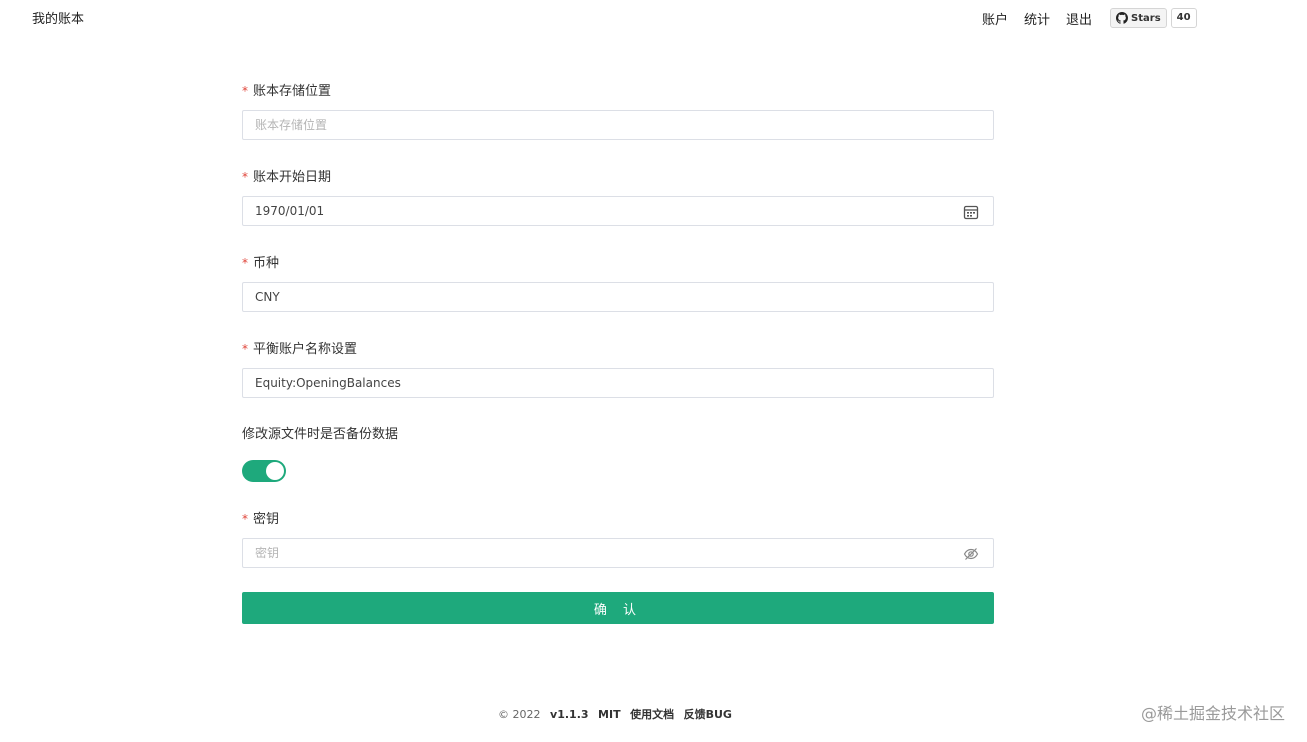  I want to click on currency-field, so click(618, 297).